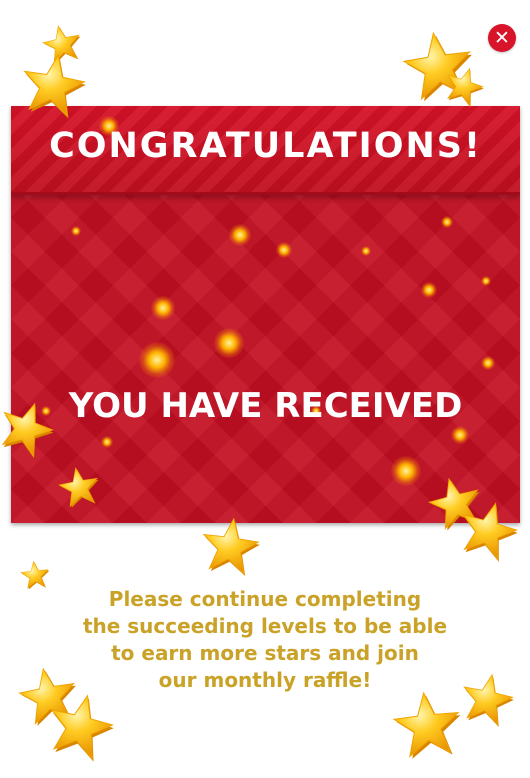 The height and width of the screenshot is (778, 530). Describe the element at coordinates (265, 406) in the screenshot. I see `received-headline: YOU HAVE RECEIVED` at that location.